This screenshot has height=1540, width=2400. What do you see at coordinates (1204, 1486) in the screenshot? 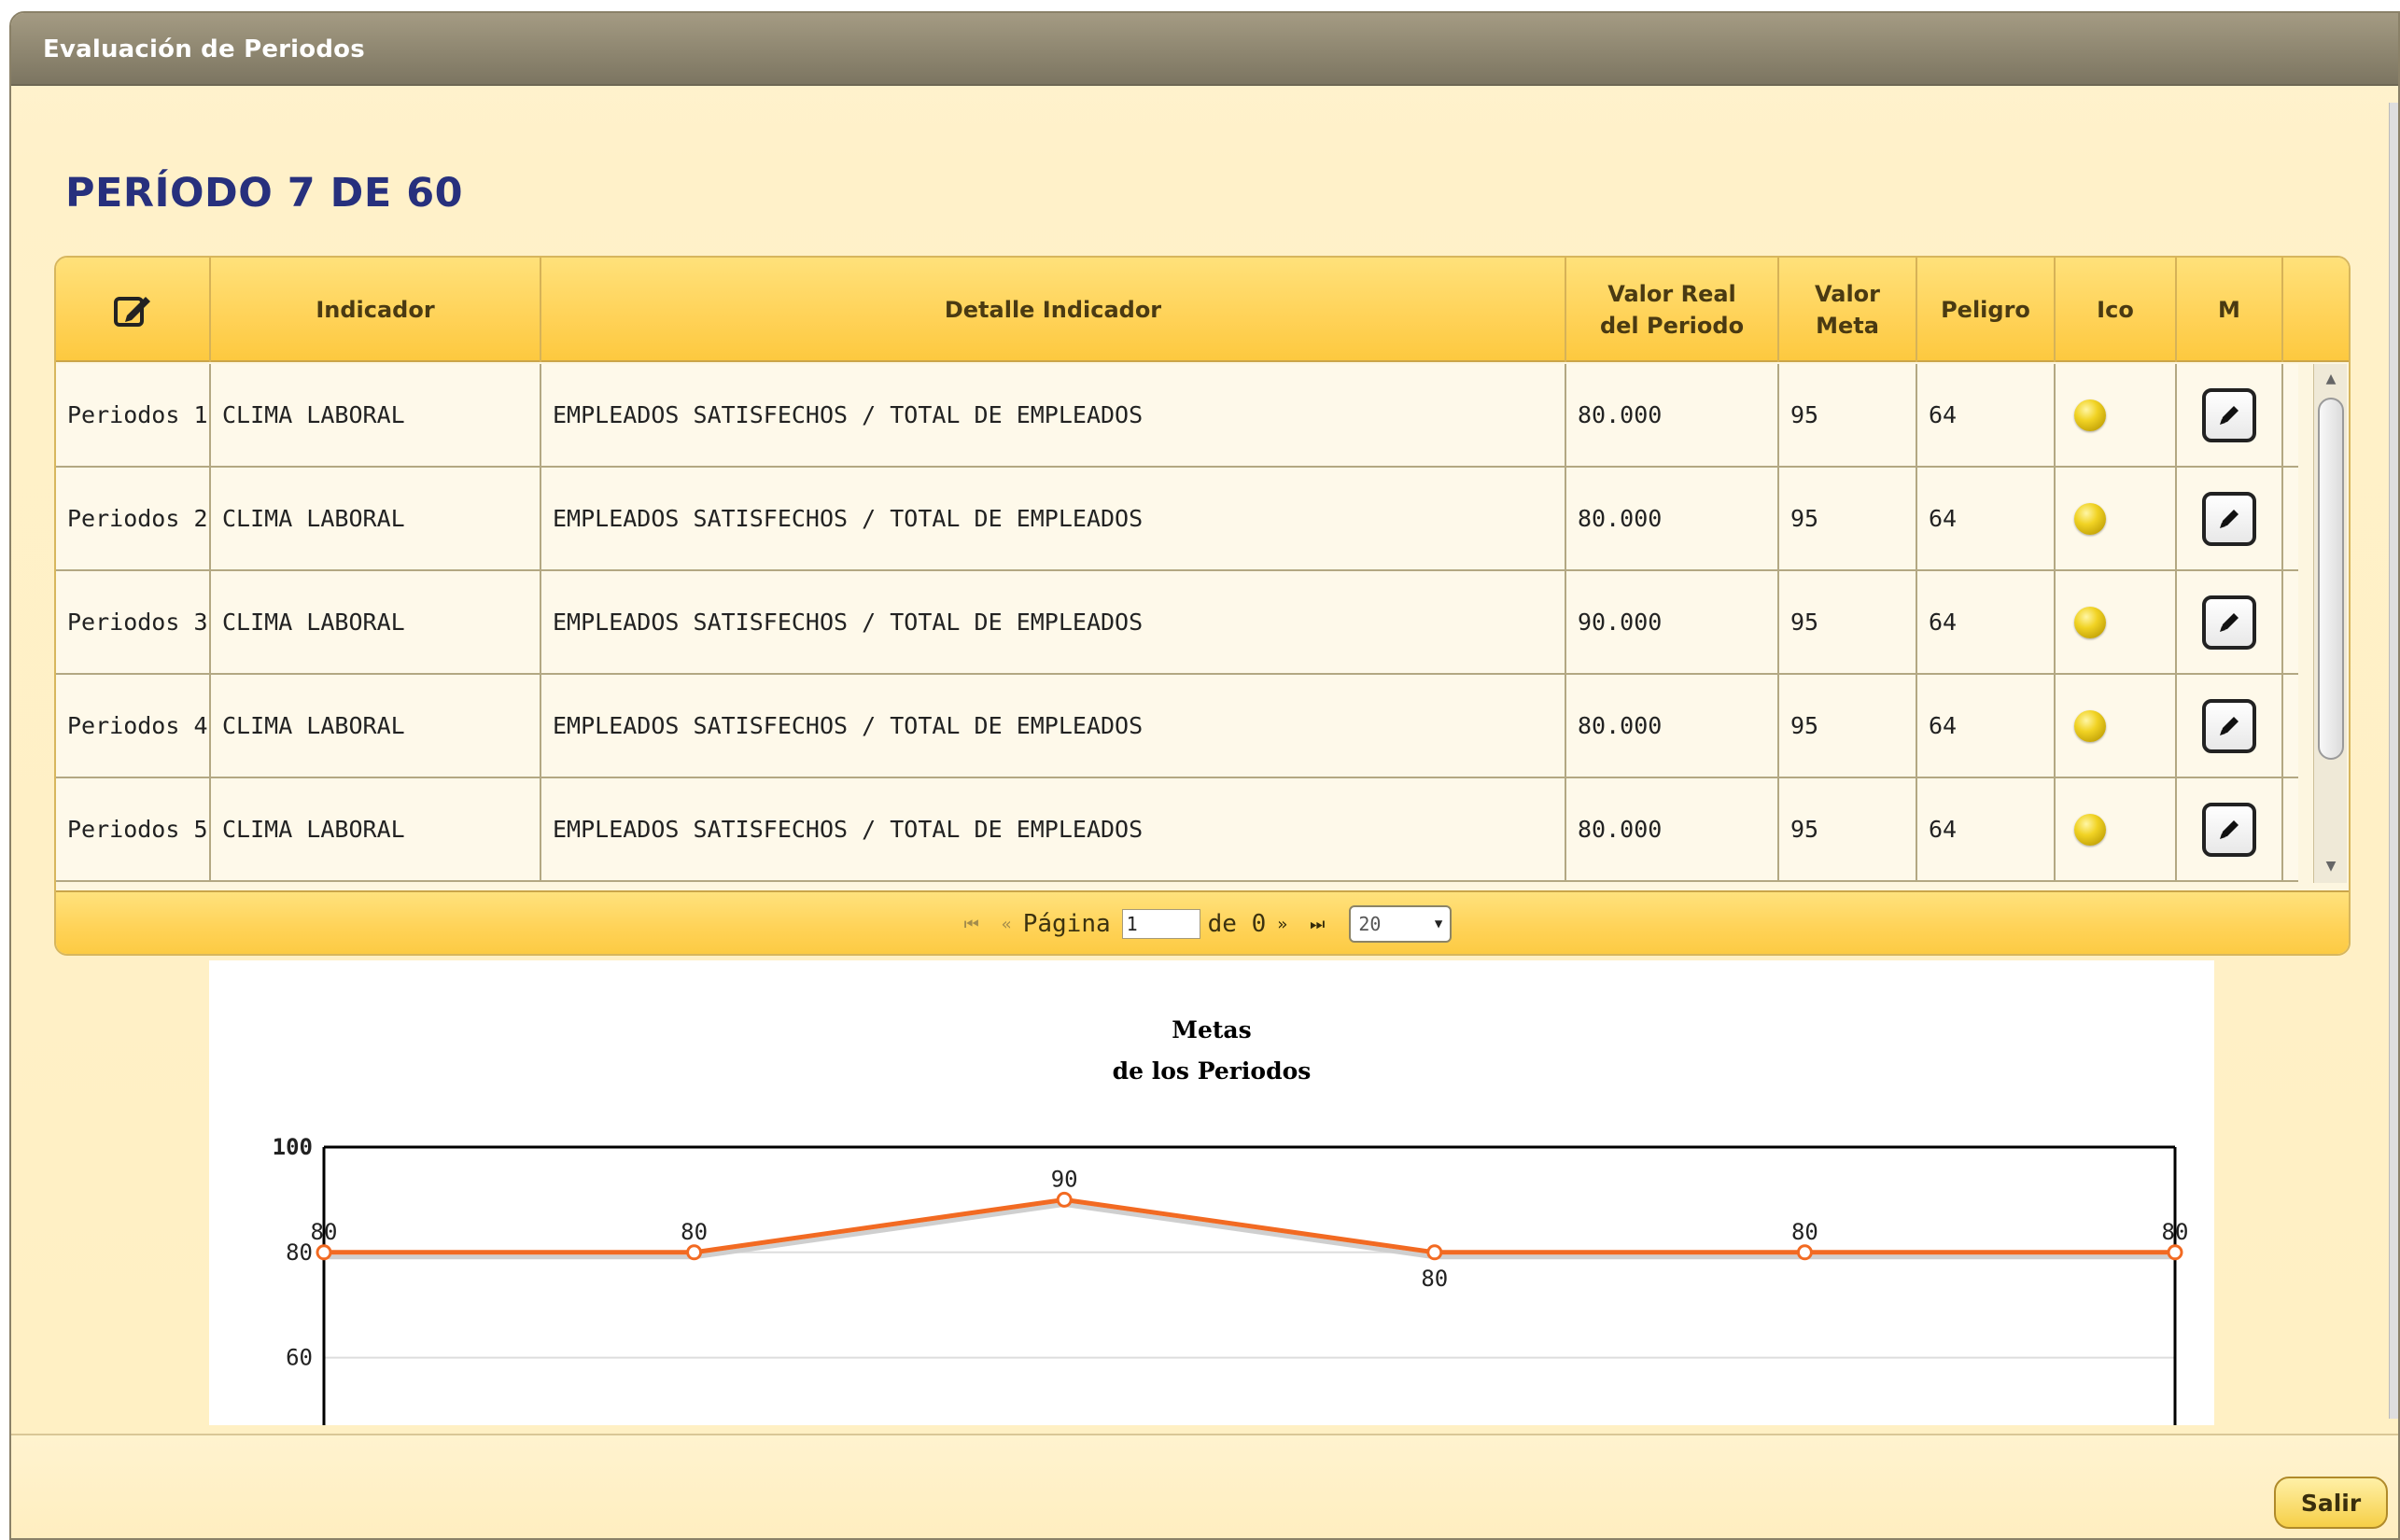
I see `dialog-footer: Salir` at bounding box center [1204, 1486].